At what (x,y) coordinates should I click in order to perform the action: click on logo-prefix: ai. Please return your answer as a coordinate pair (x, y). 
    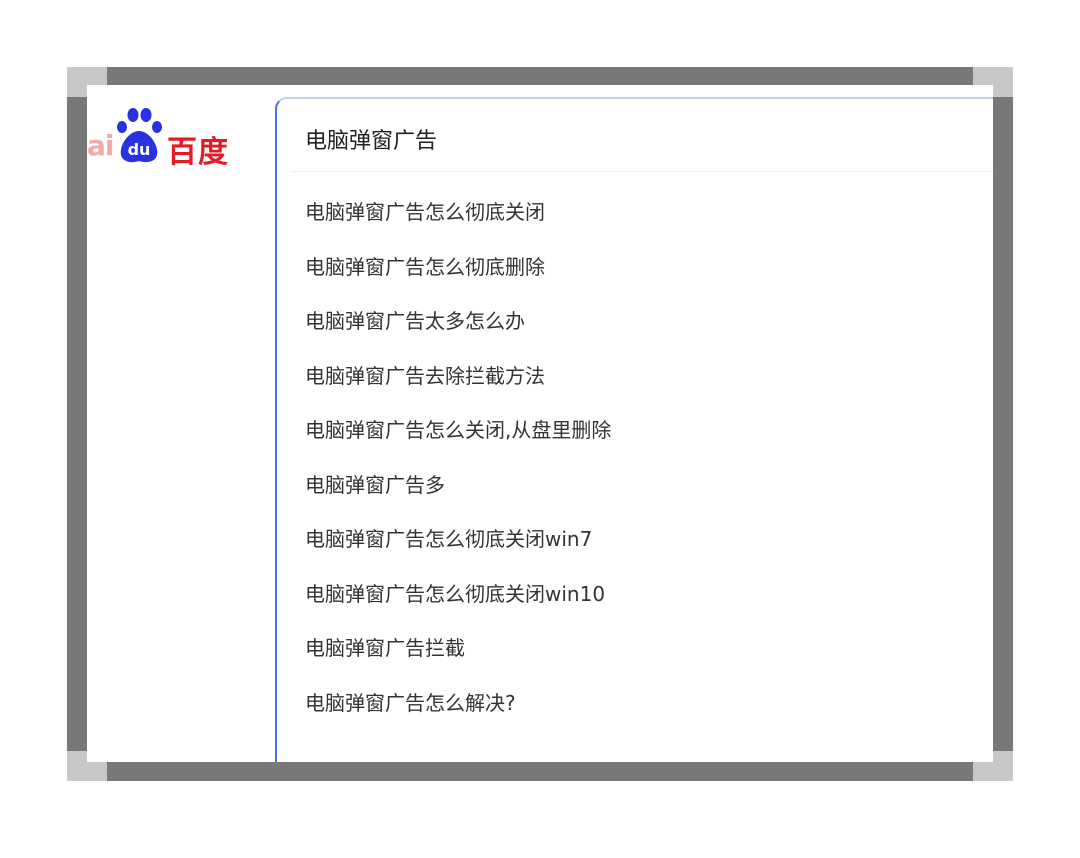
    Looking at the image, I should click on (100, 145).